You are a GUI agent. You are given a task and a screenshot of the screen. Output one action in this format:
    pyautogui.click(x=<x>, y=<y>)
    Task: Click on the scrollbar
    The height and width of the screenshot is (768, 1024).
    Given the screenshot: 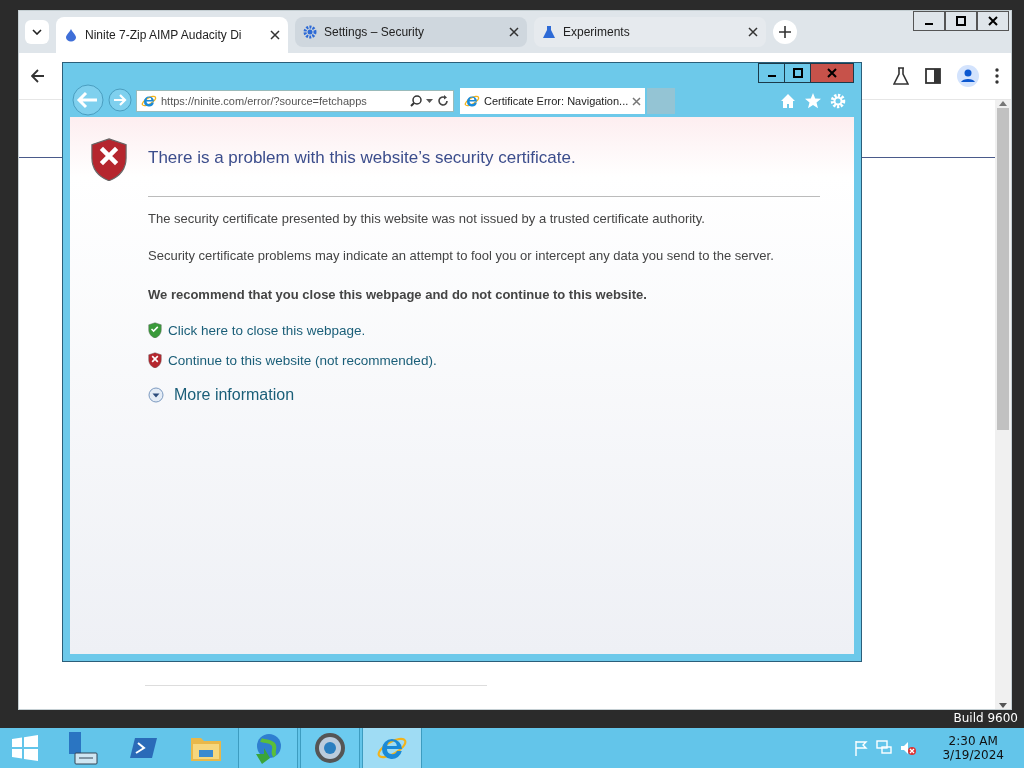 What is the action you would take?
    pyautogui.click(x=1003, y=404)
    